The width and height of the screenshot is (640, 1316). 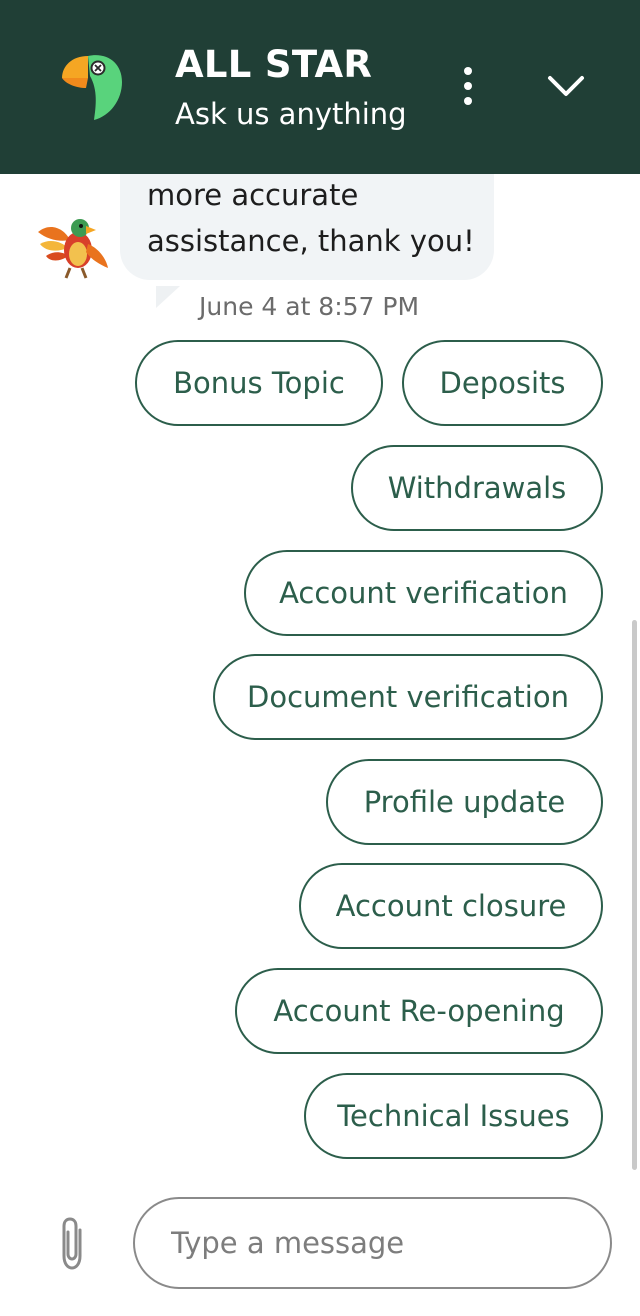 I want to click on quick-reply-account-closure: Account closure, so click(x=451, y=906).